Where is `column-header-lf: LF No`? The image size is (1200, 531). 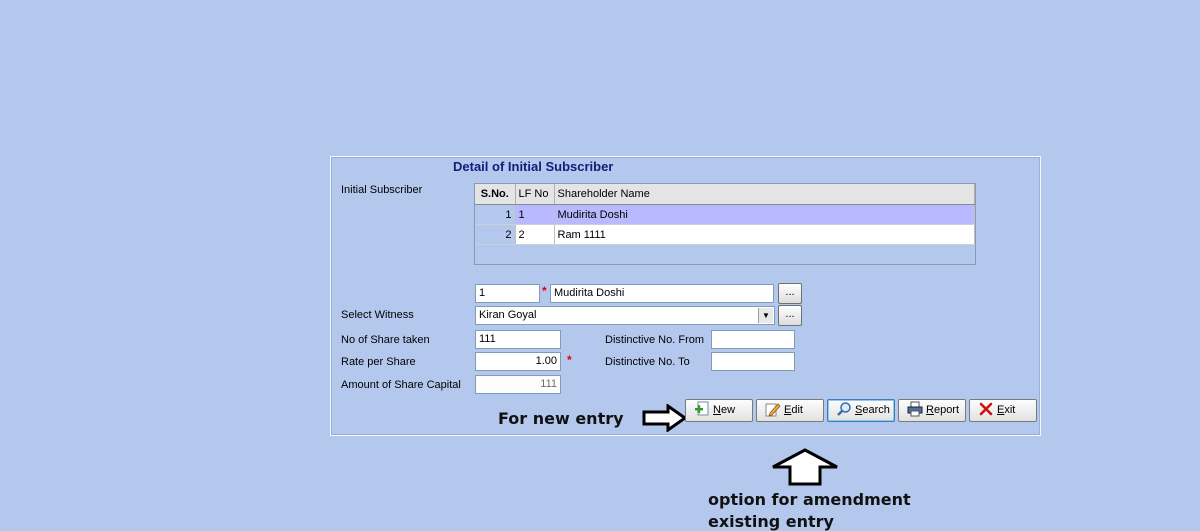
column-header-lf: LF No is located at coordinates (535, 194).